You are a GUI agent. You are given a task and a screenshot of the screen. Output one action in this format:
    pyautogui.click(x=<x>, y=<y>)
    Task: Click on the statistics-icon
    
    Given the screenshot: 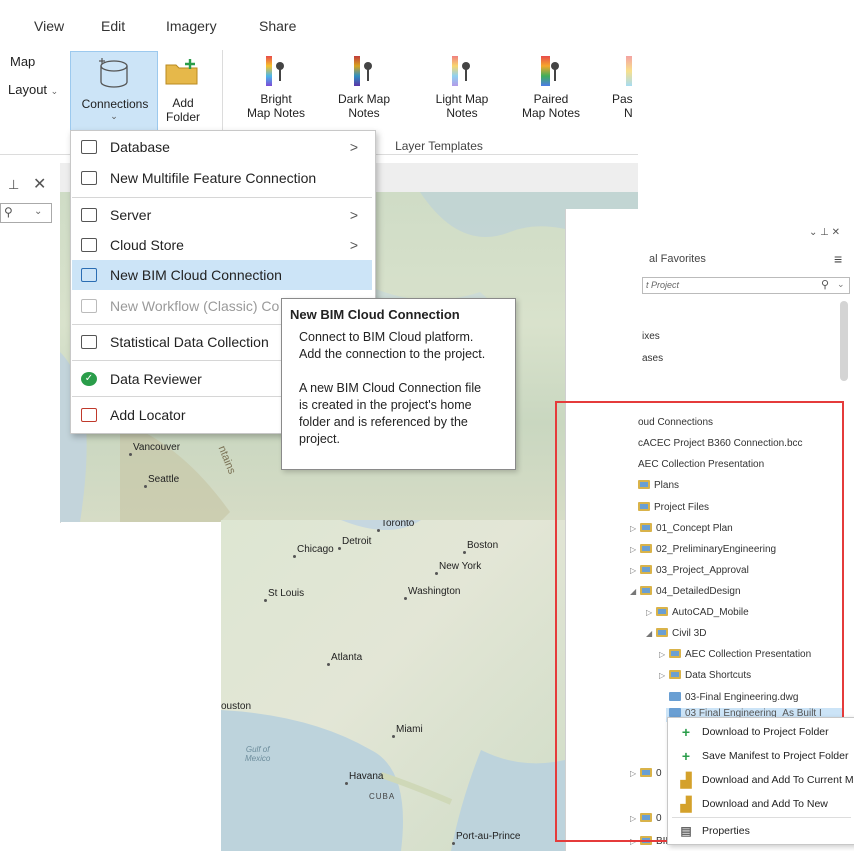 What is the action you would take?
    pyautogui.click(x=89, y=342)
    